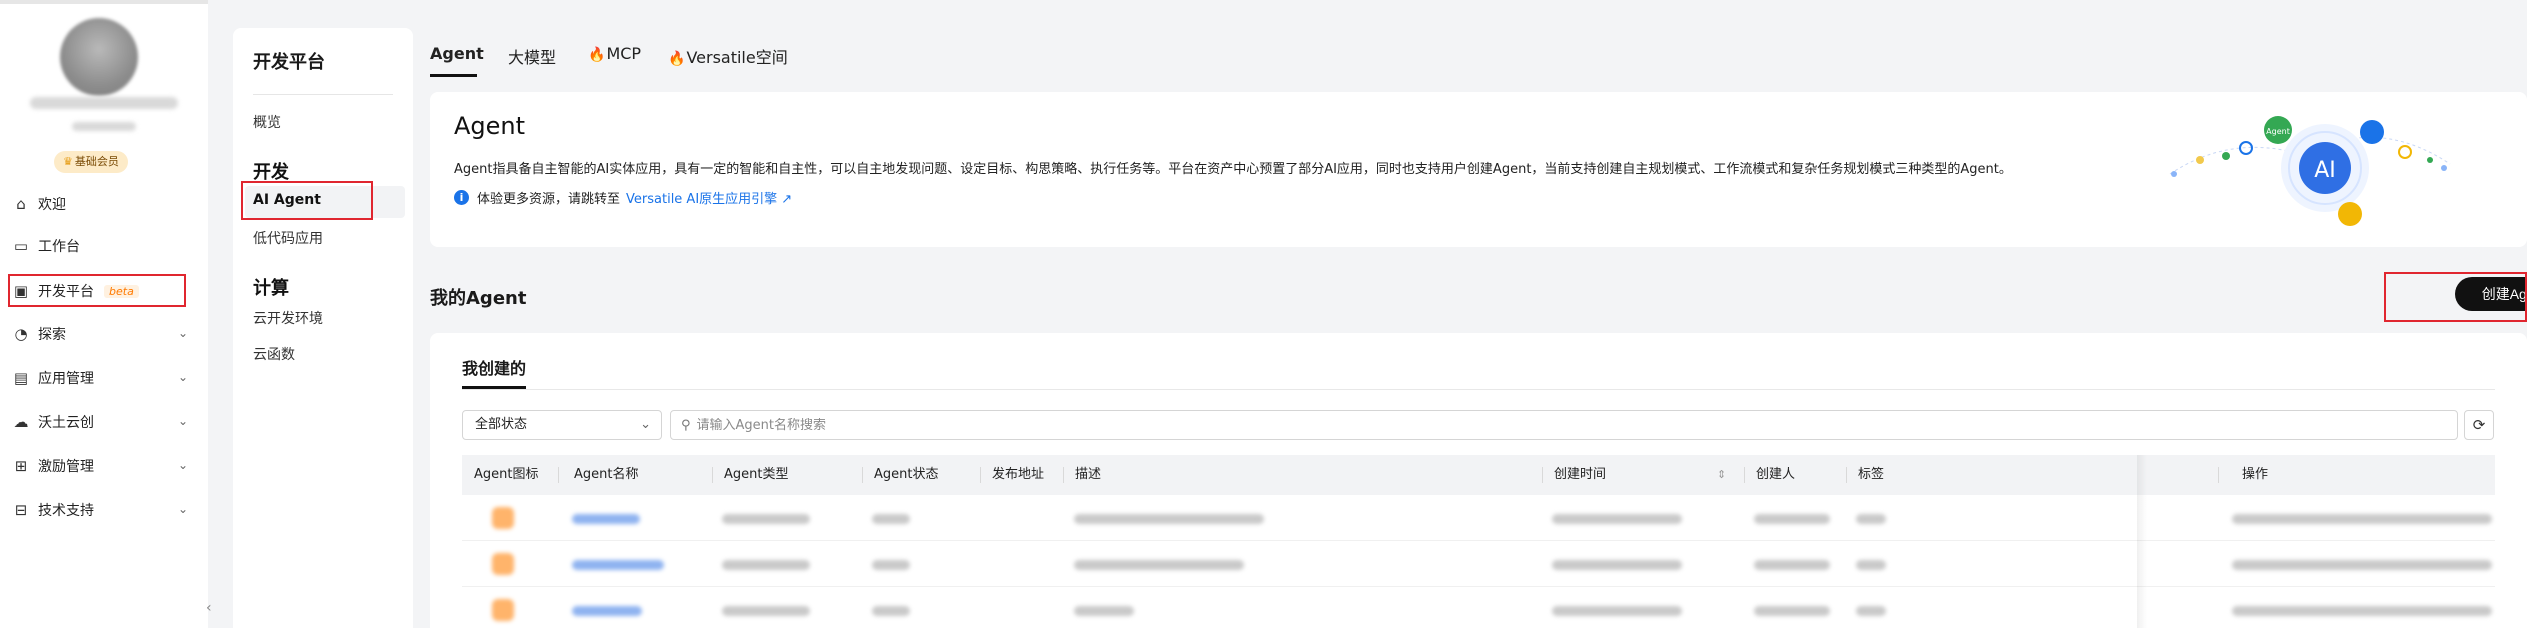 This screenshot has height=628, width=2527. Describe the element at coordinates (66, 423) in the screenshot. I see `sidebar-item-label: 沃土云创` at that location.